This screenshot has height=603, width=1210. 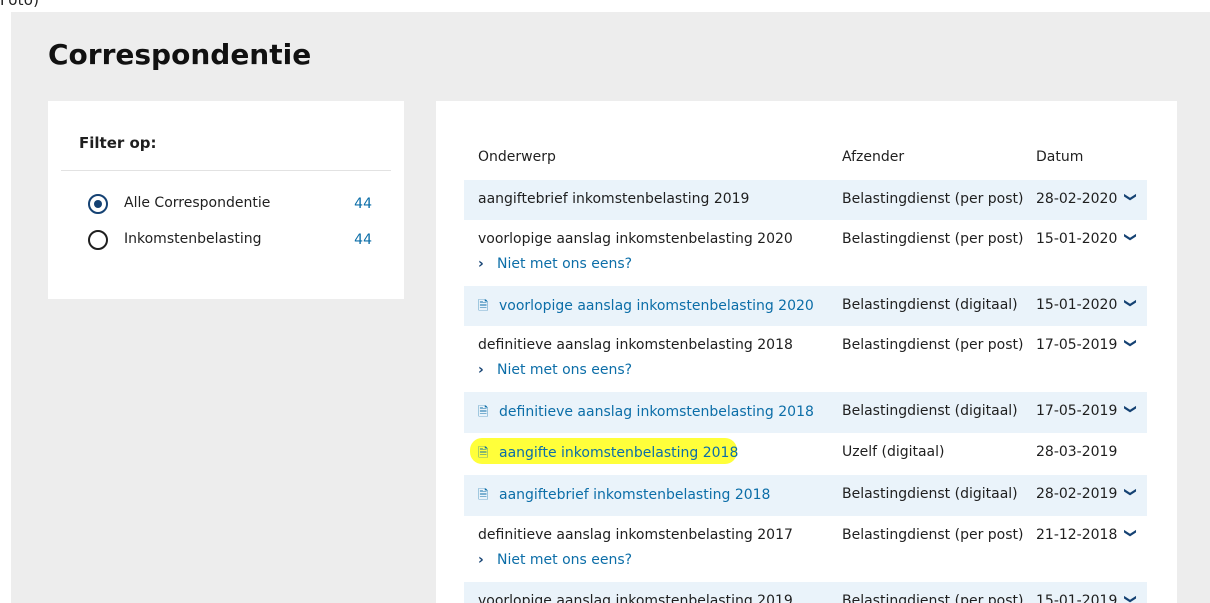 I want to click on filter-option-label: Alle Correspondentie, so click(x=197, y=203).